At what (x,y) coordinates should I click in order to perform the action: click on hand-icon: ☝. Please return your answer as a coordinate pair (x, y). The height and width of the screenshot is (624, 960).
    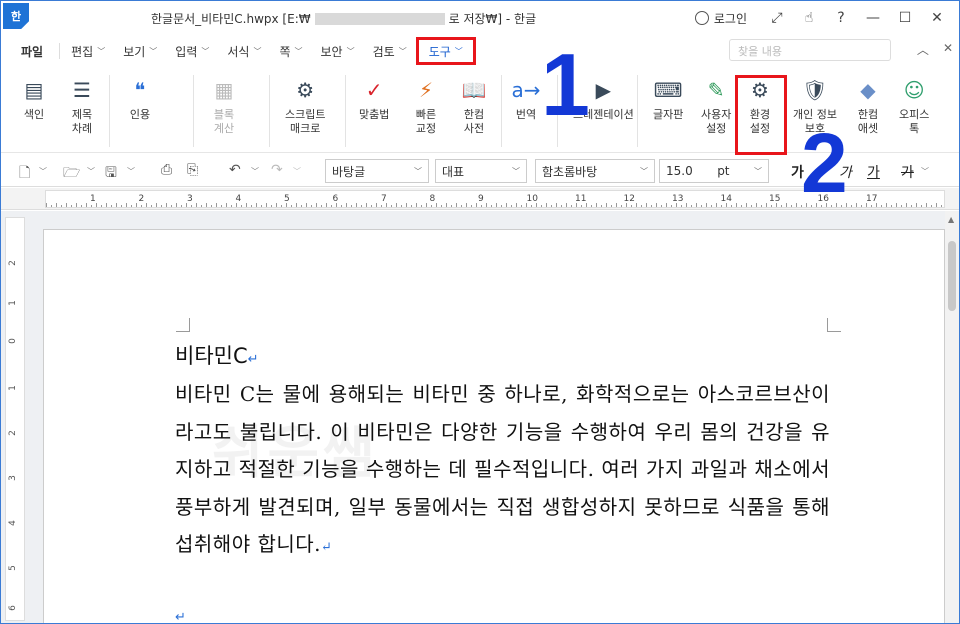
    Looking at the image, I should click on (809, 18).